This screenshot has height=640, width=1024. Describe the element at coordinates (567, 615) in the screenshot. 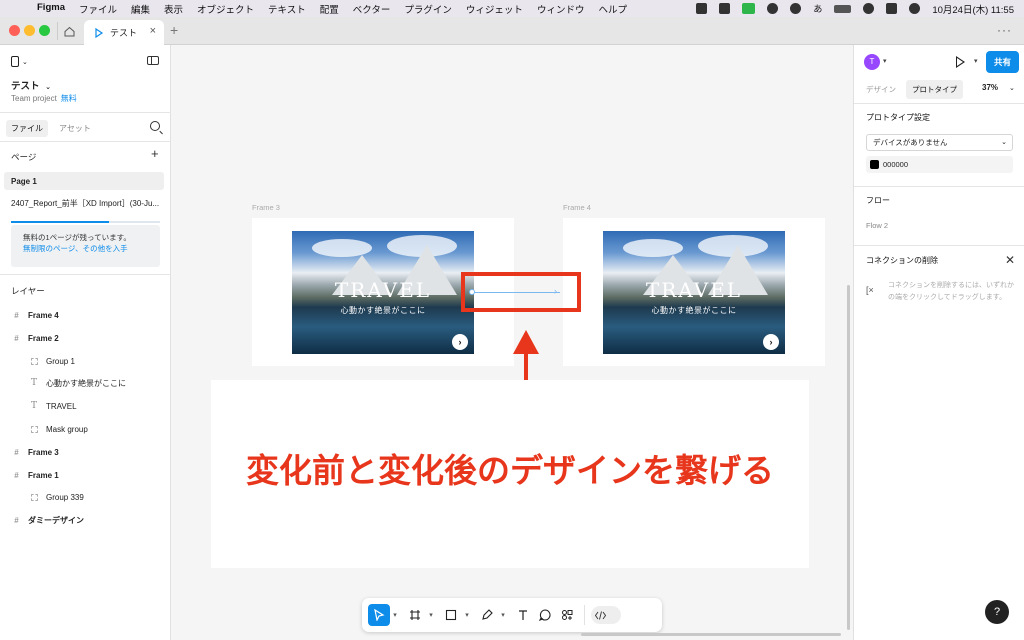

I see `actions-tool-button` at that location.